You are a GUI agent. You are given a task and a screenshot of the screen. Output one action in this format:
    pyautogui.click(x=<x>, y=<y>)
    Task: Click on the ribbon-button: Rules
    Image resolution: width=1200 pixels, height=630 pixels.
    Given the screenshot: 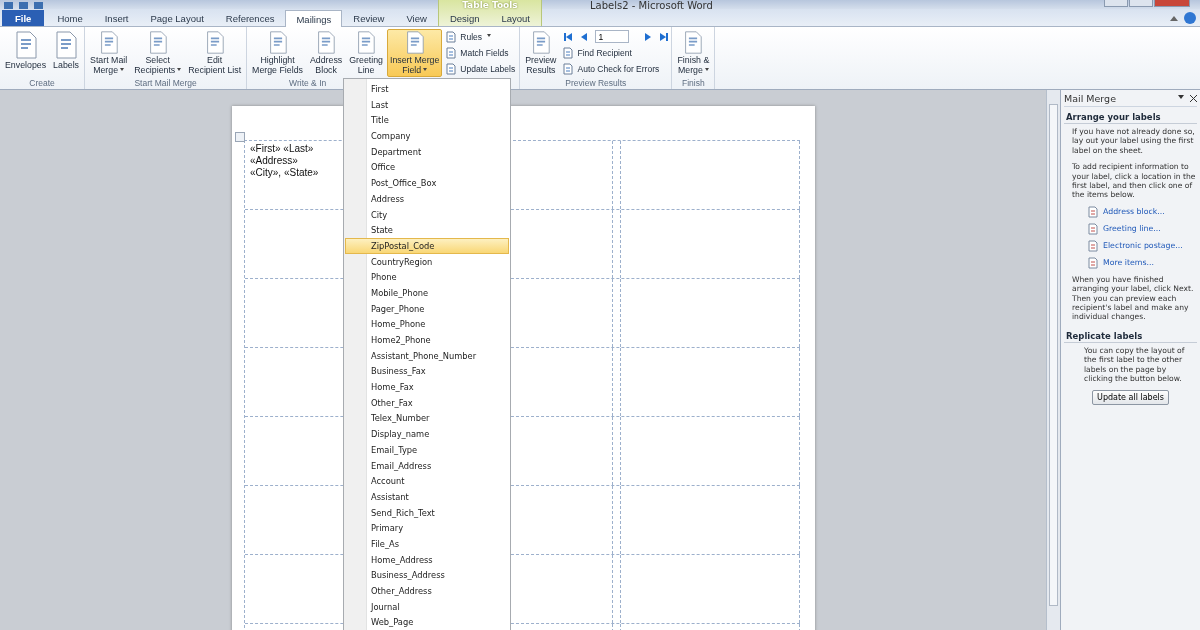 What is the action you would take?
    pyautogui.click(x=480, y=36)
    